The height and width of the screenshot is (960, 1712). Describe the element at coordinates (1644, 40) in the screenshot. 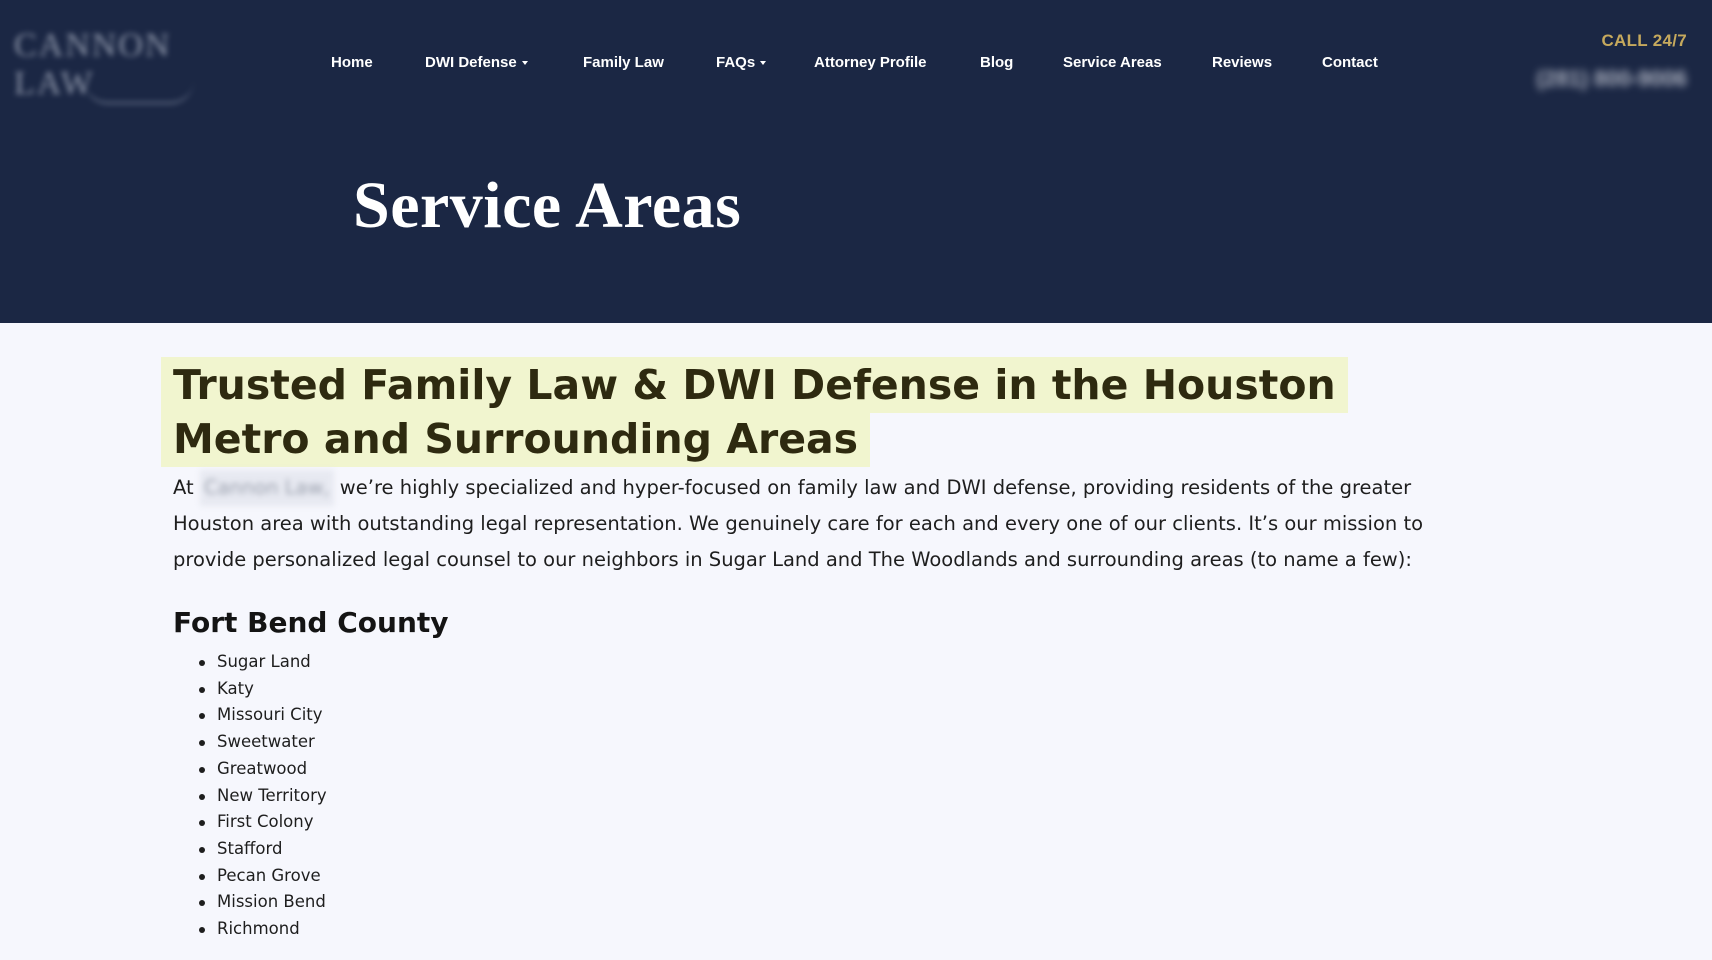

I see `call-label: CALL 24/7` at that location.